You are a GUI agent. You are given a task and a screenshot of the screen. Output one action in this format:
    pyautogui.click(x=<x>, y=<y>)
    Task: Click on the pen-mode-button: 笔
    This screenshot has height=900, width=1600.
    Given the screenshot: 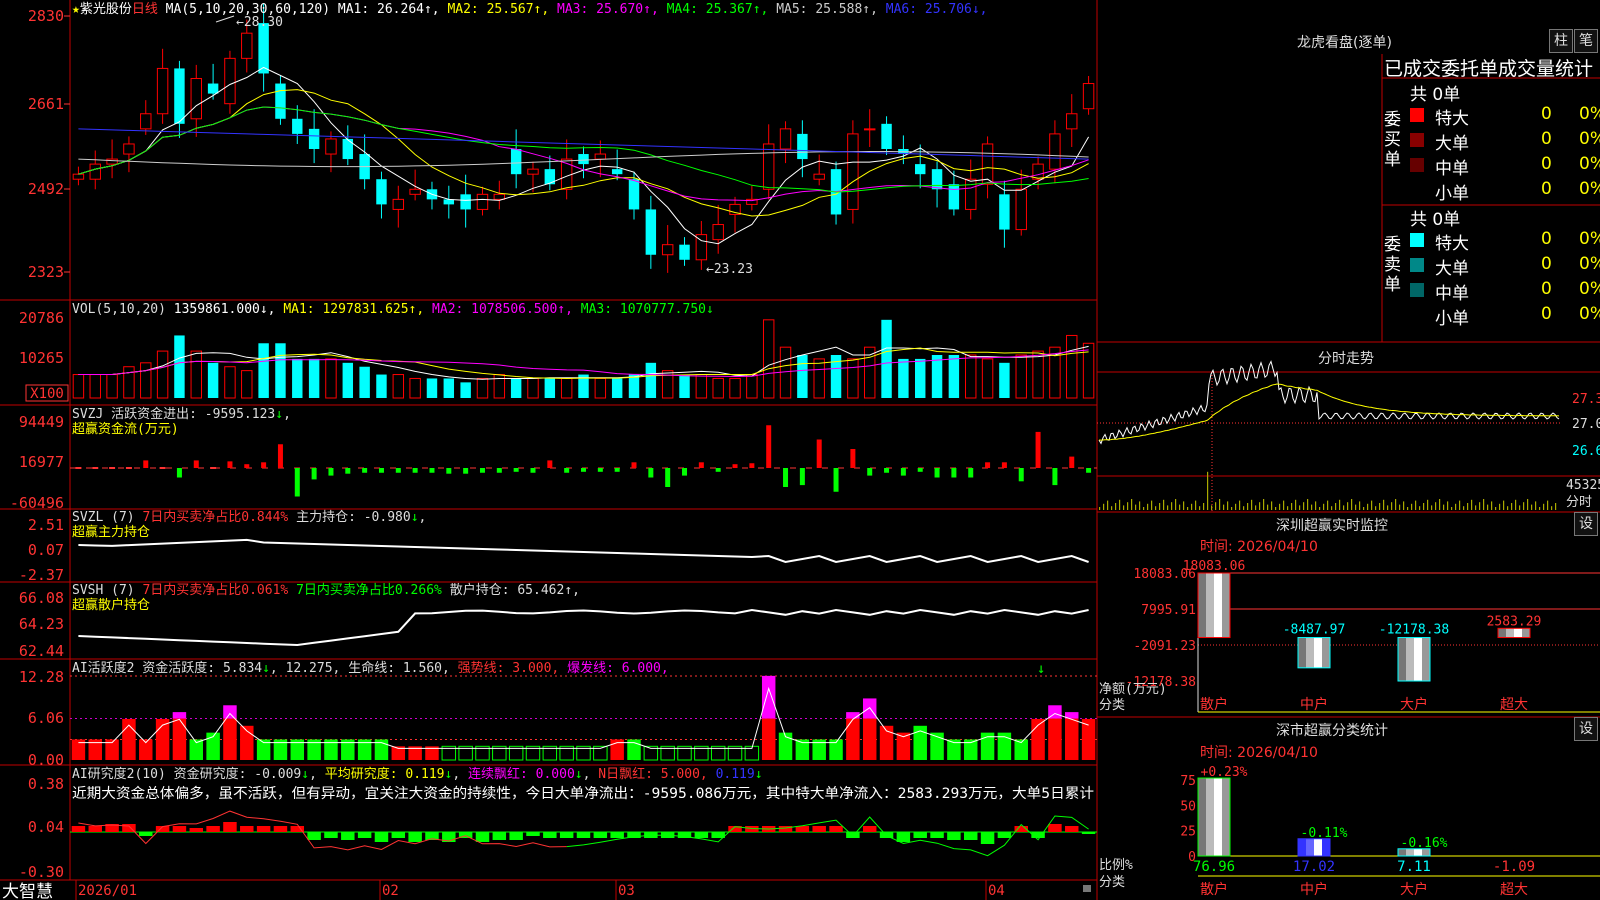 What is the action you would take?
    pyautogui.click(x=1586, y=41)
    